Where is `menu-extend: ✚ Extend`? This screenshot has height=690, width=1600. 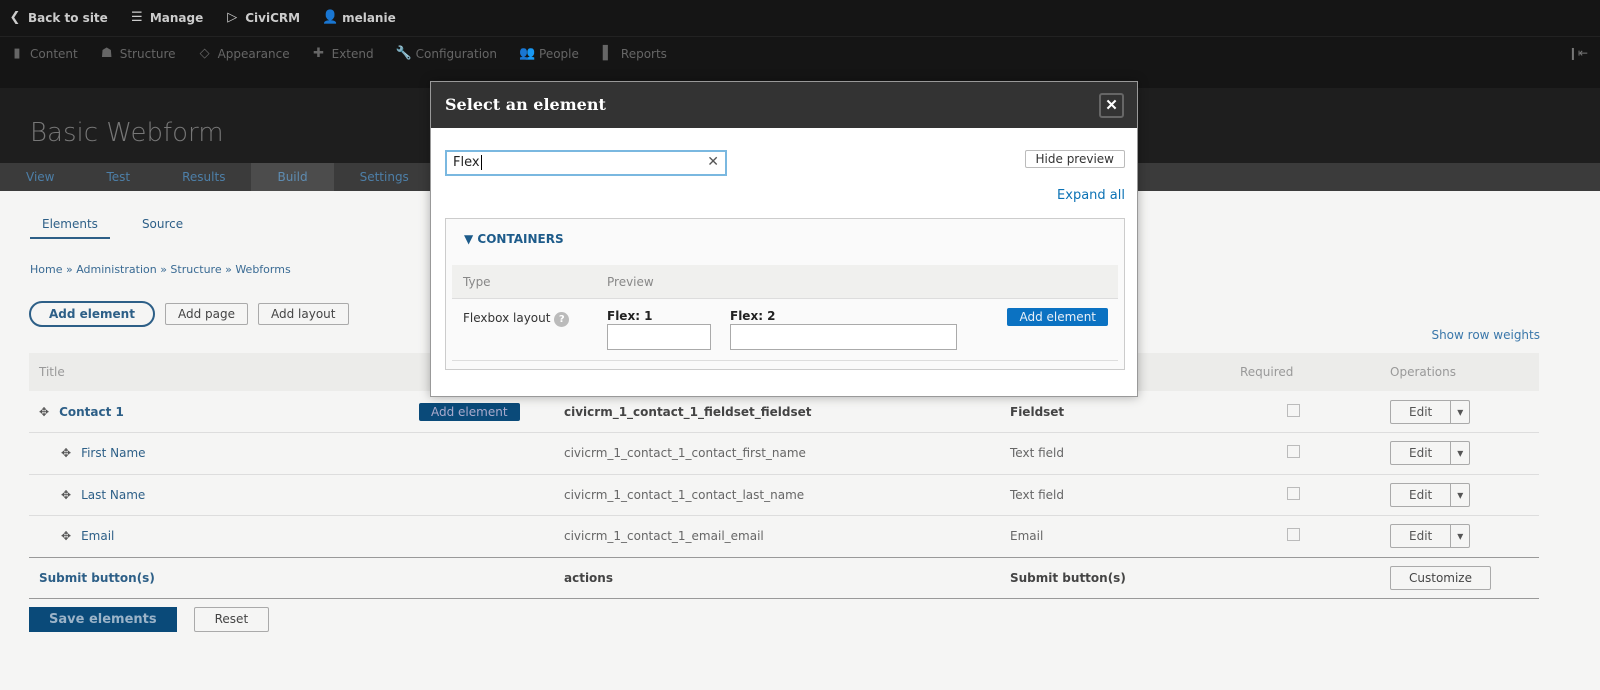
menu-extend: ✚ Extend is located at coordinates (342, 53).